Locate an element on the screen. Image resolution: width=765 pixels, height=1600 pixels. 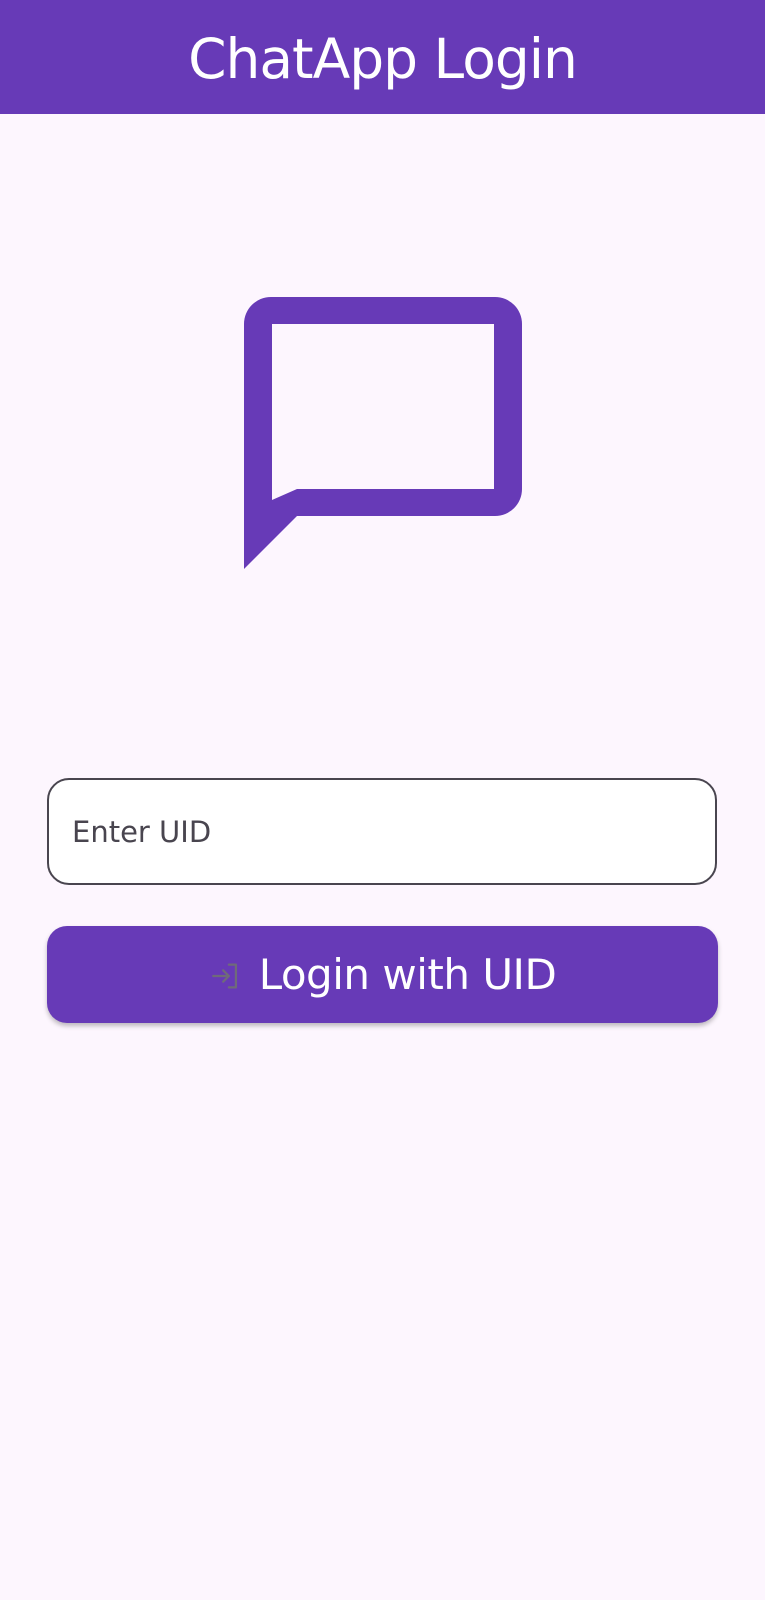
page-title: ChatApp Login is located at coordinates (383, 59).